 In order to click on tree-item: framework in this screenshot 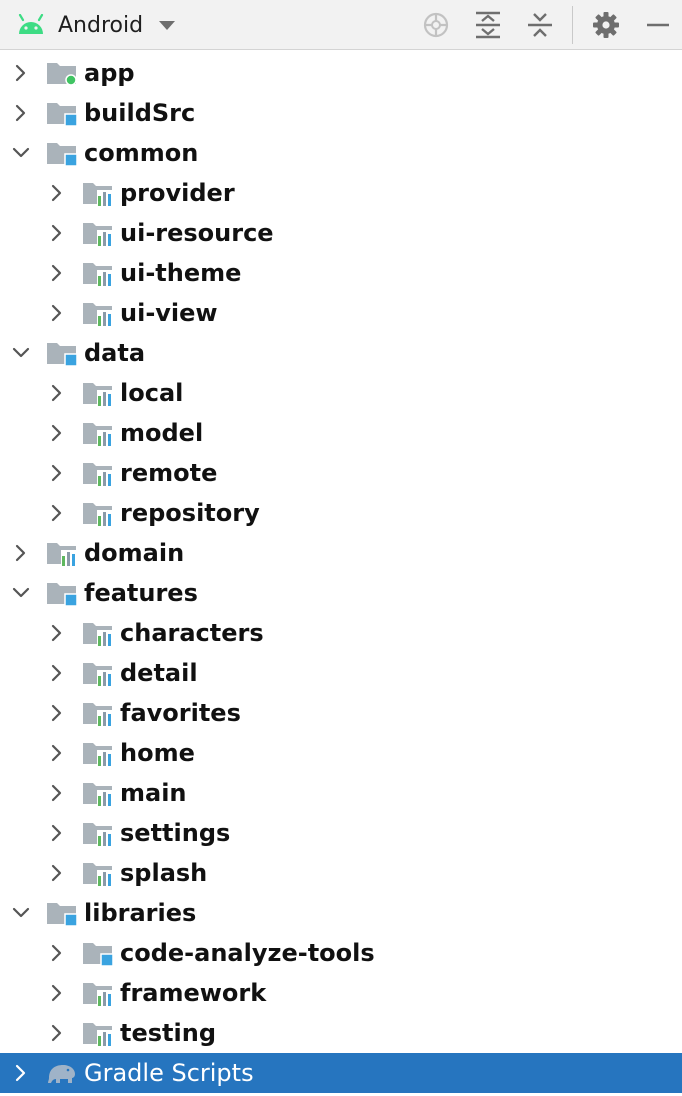, I will do `click(341, 993)`.